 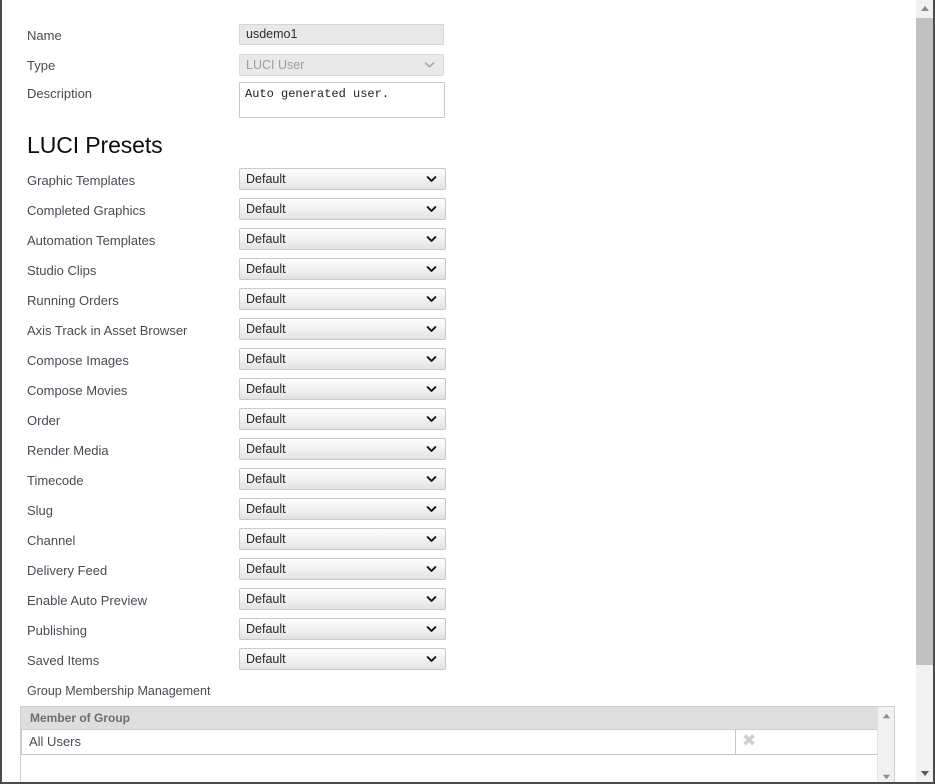 I want to click on row-action-cell: ✖, so click(x=807, y=742).